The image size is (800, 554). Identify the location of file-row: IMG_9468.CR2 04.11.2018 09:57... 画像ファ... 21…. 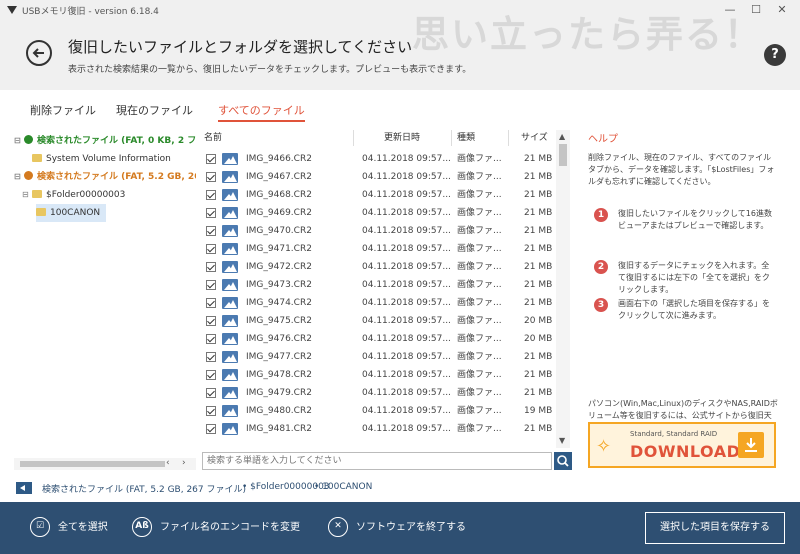
(377, 195).